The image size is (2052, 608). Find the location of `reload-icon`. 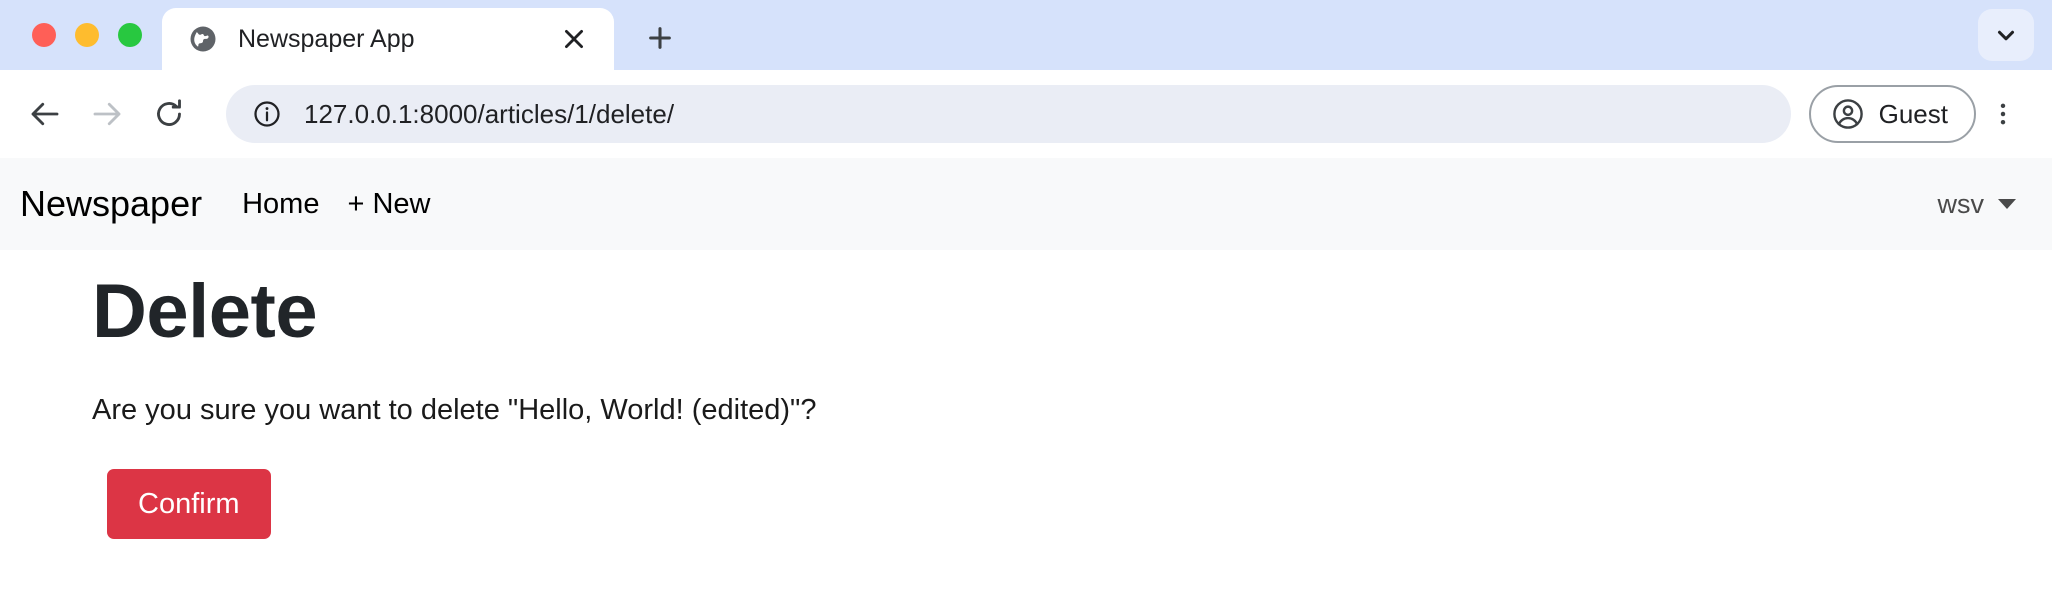

reload-icon is located at coordinates (169, 112).